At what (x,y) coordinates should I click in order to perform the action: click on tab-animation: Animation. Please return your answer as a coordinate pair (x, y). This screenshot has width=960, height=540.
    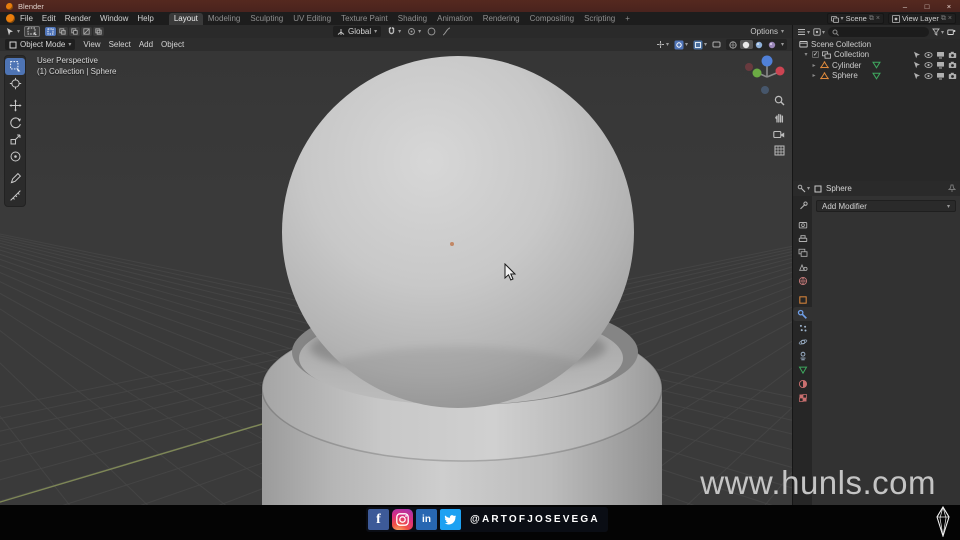
    Looking at the image, I should click on (455, 19).